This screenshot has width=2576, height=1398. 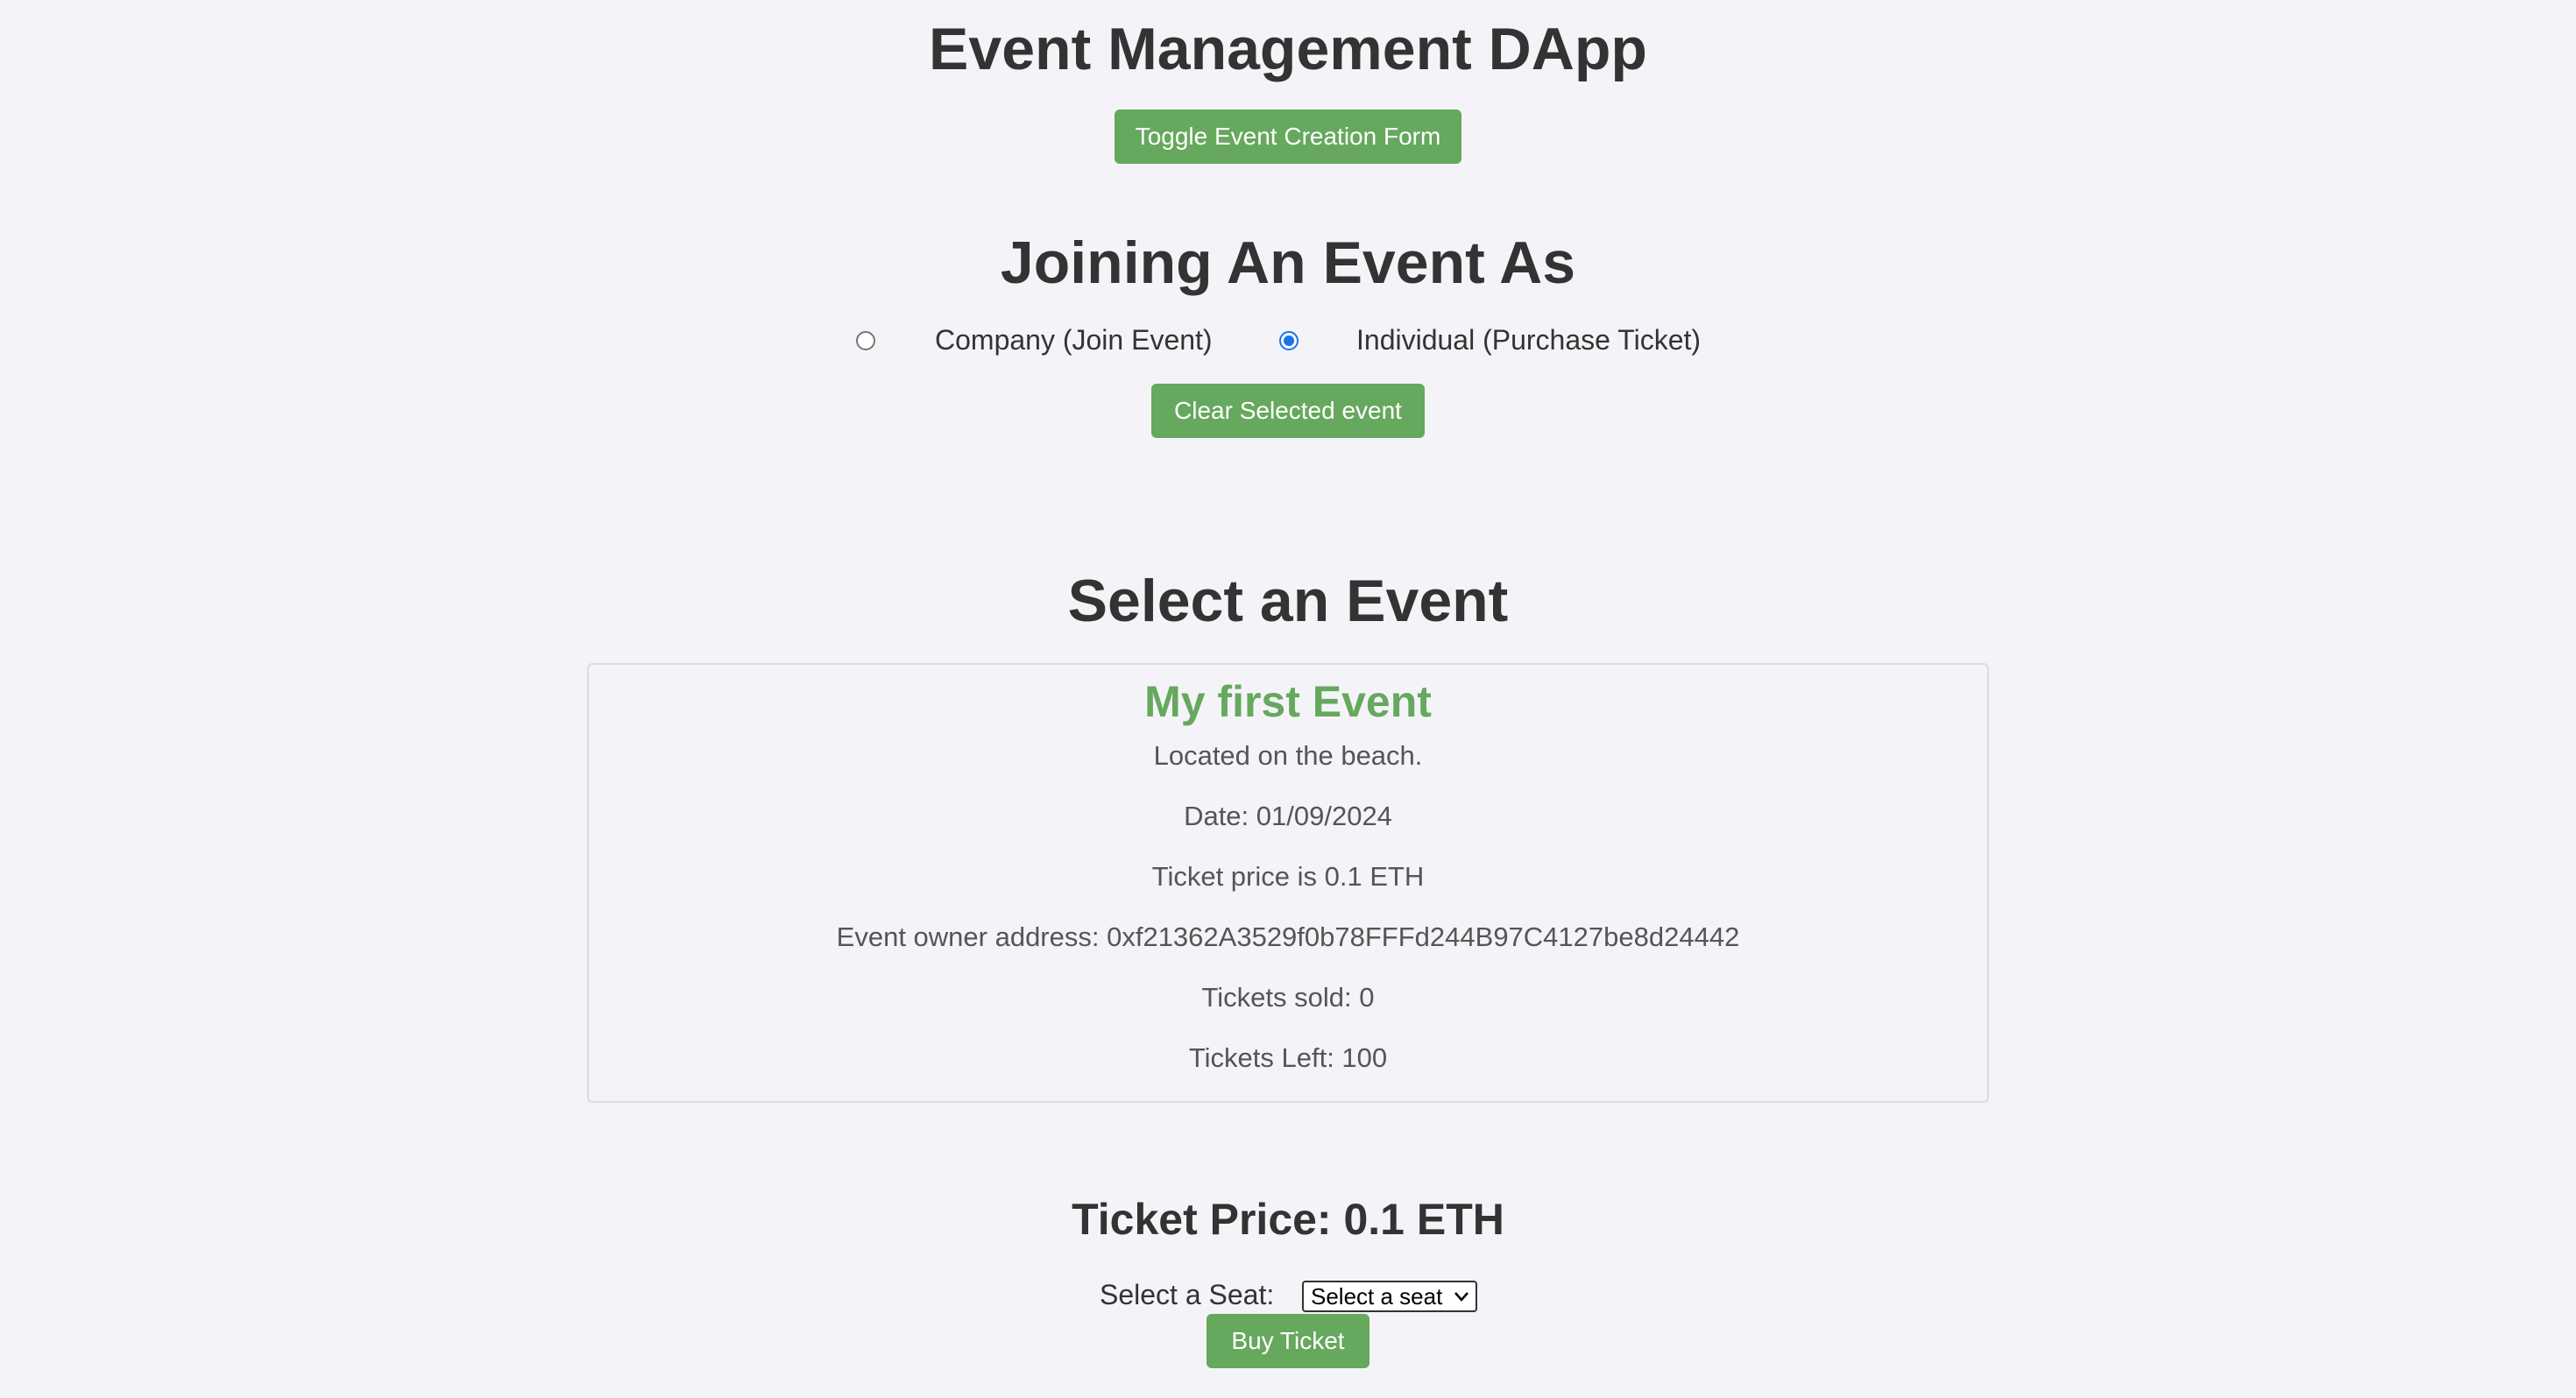 What do you see at coordinates (1288, 816) in the screenshot?
I see `event-date: Date: 01/09/2024` at bounding box center [1288, 816].